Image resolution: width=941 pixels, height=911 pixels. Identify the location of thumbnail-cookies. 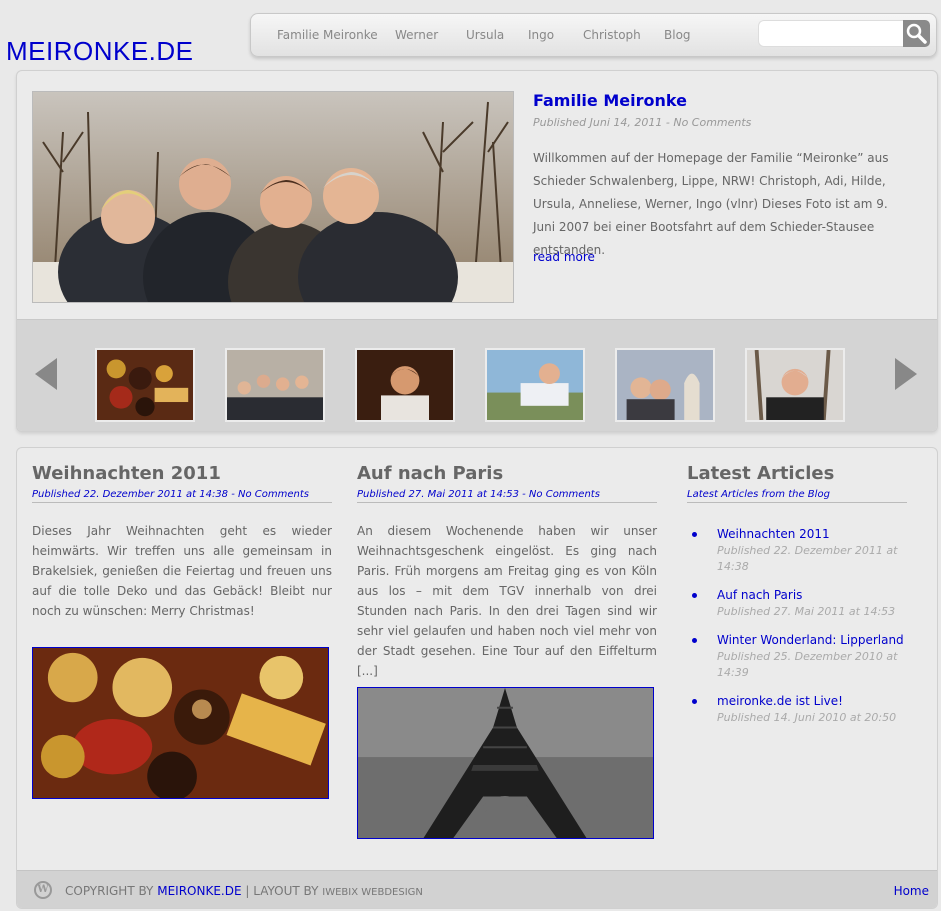
(145, 385).